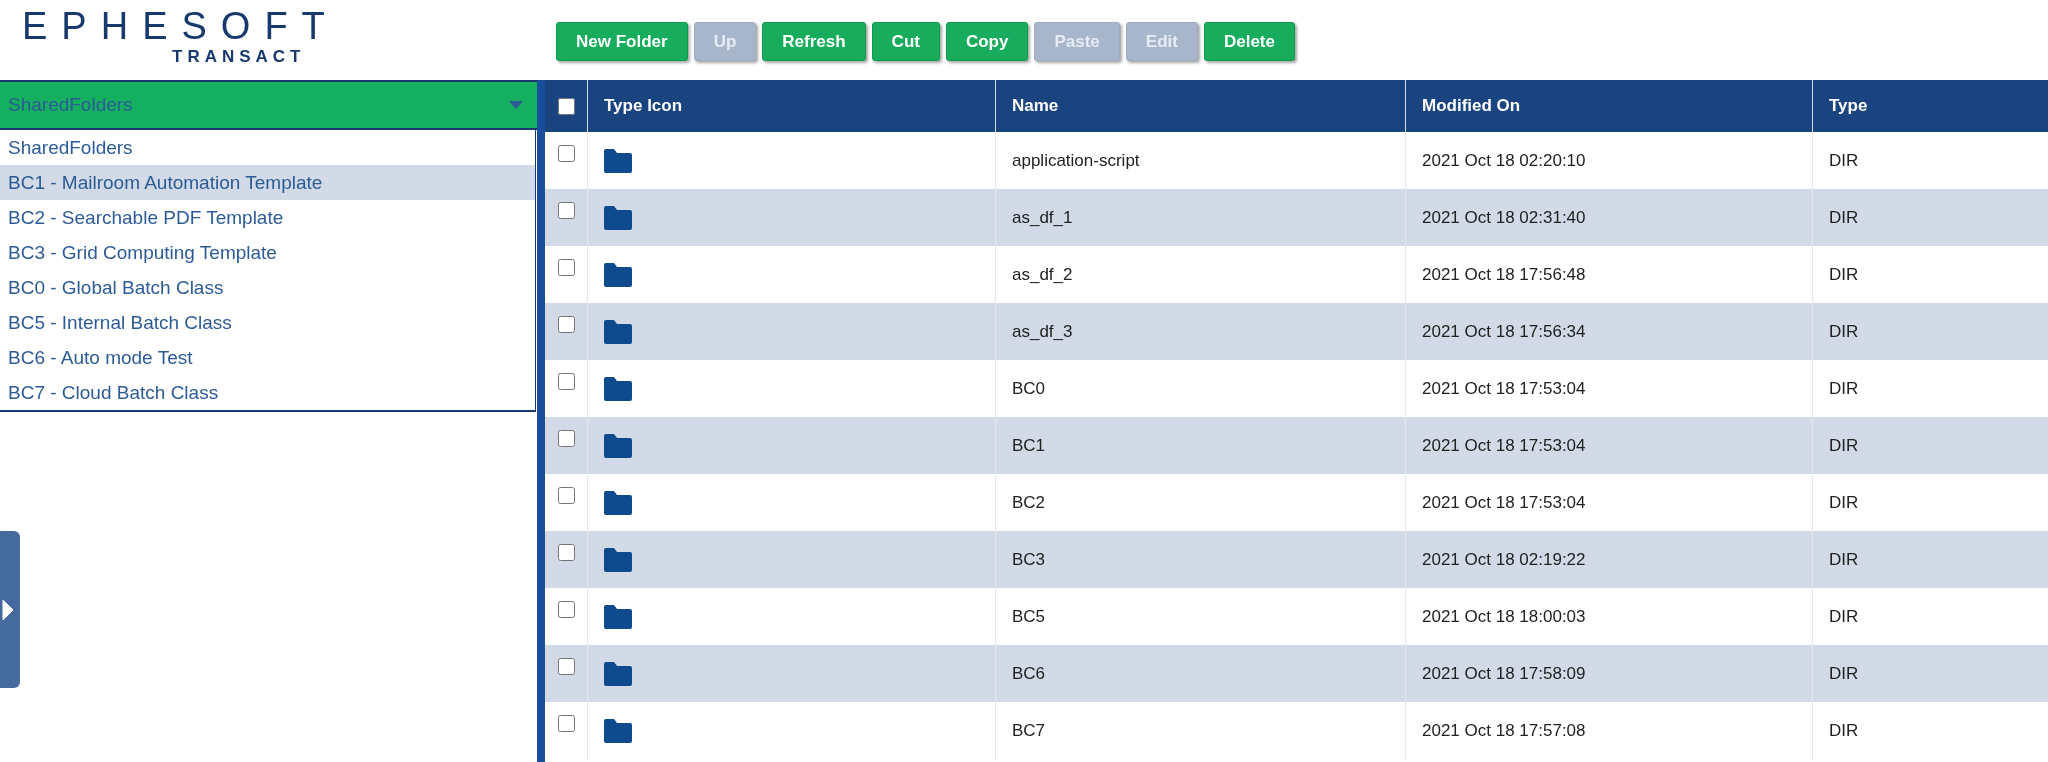 This screenshot has width=2048, height=762. I want to click on table-cell: DIR, so click(1930, 730).